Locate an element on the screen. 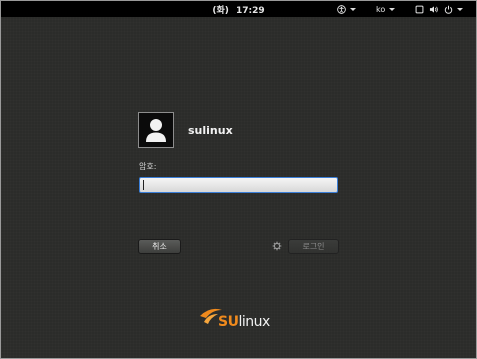  password-label: 암호: is located at coordinates (148, 166).